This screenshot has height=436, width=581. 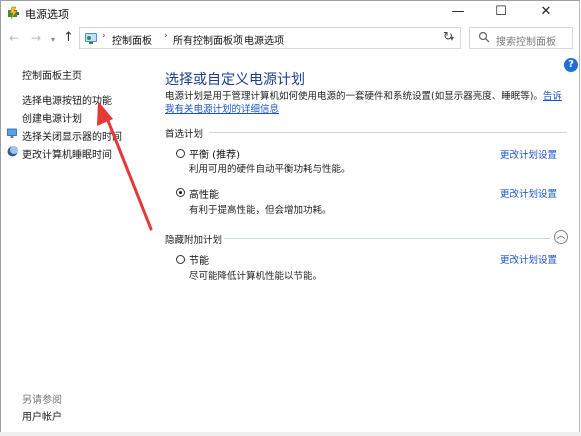 What do you see at coordinates (528, 193) in the screenshot?
I see `change-plan-settings-high-performance: 更改计划设置` at bounding box center [528, 193].